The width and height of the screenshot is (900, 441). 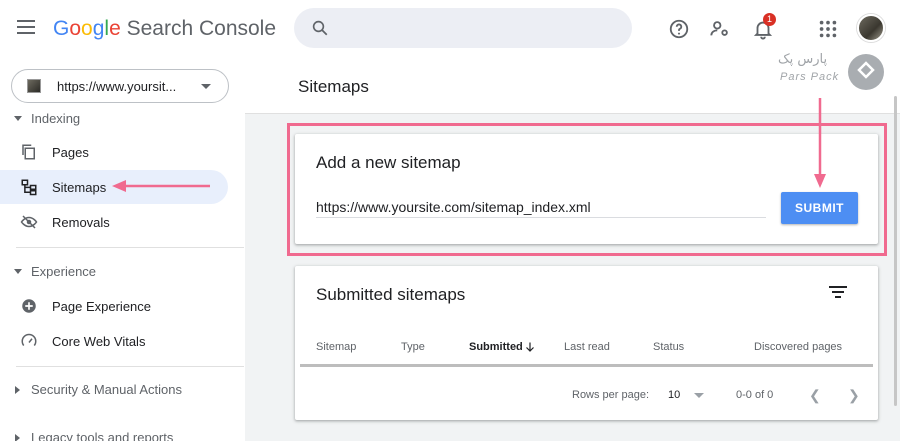 I want to click on arrow-to-sitemaps, so click(x=161, y=186).